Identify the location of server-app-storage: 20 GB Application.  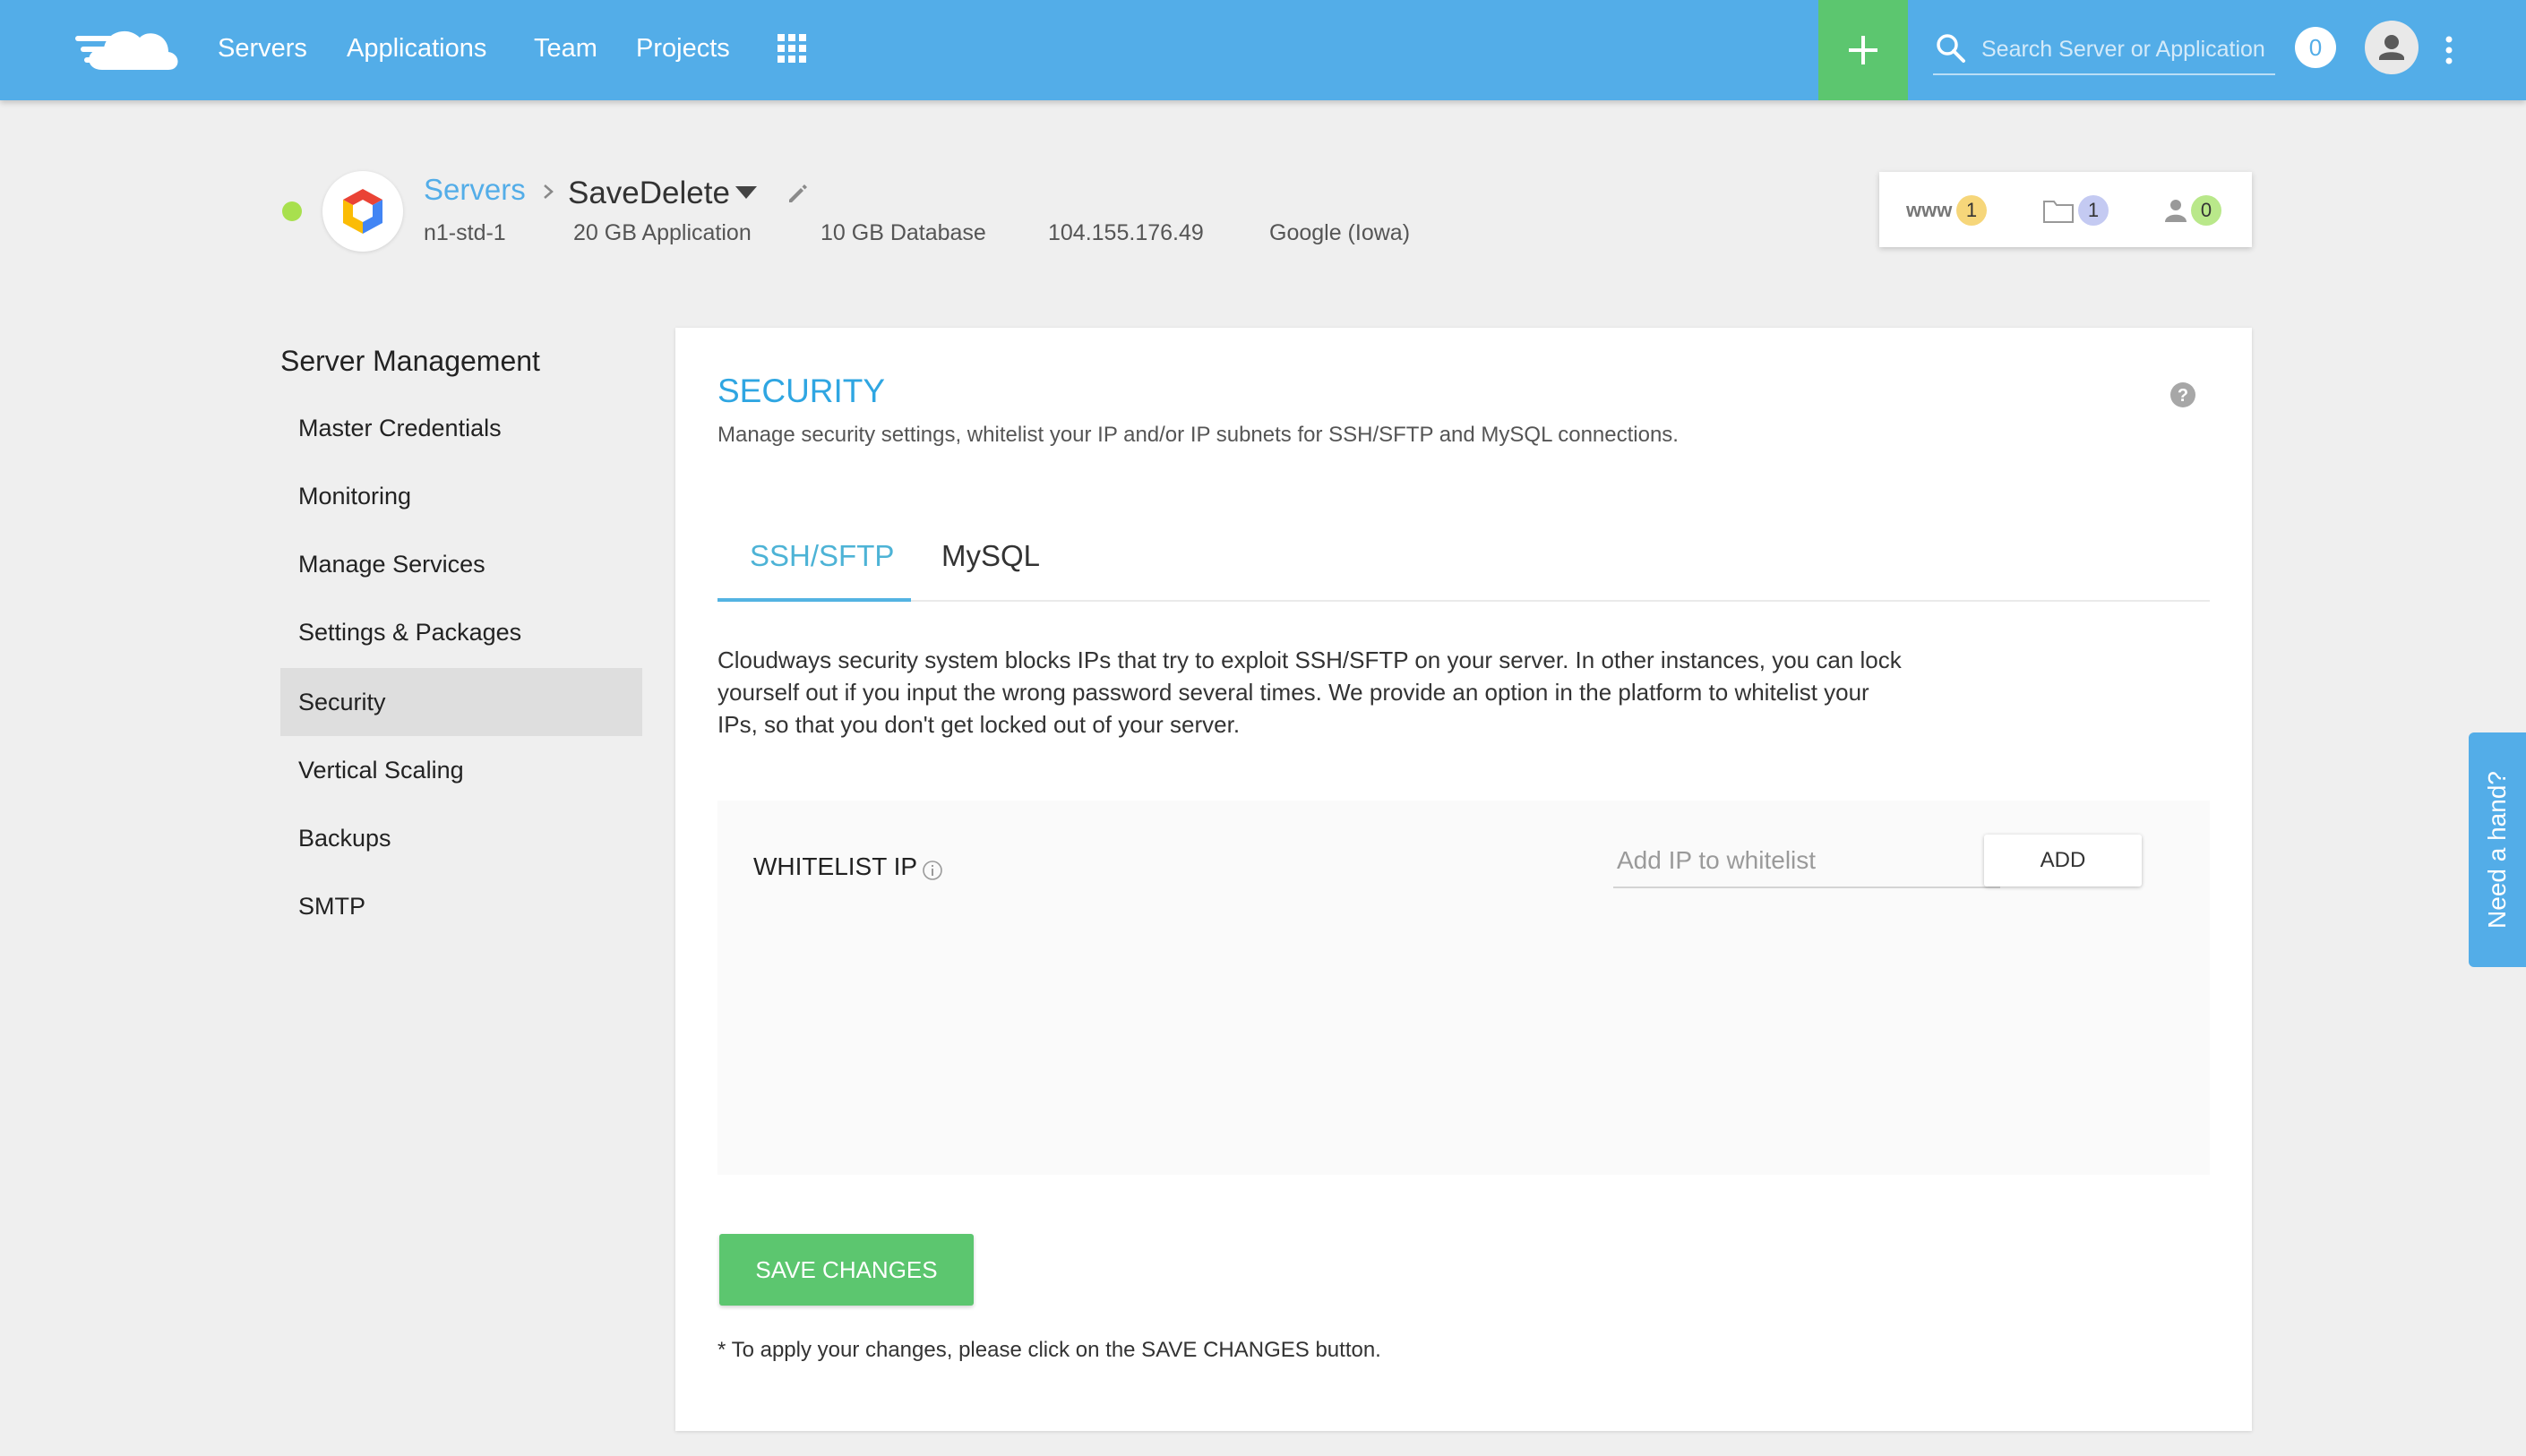
(662, 233).